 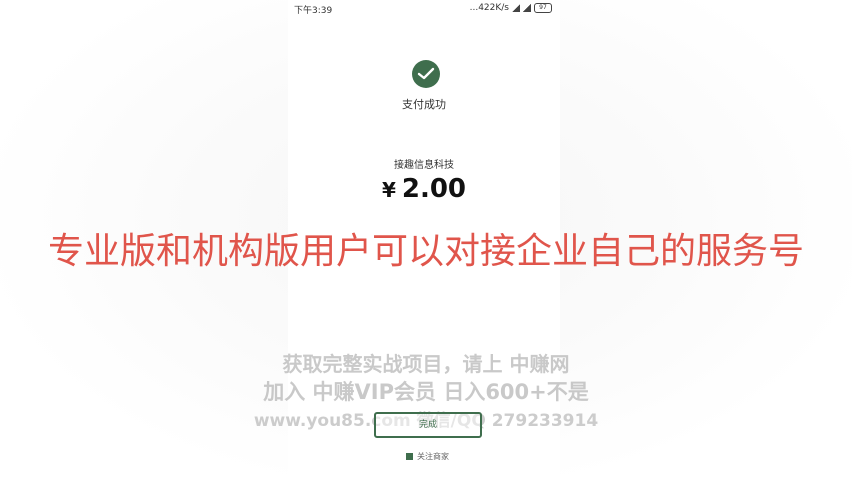 I want to click on video-caption: 专业版和机构版用户可以对接企业自己的服务号, so click(x=425, y=251).